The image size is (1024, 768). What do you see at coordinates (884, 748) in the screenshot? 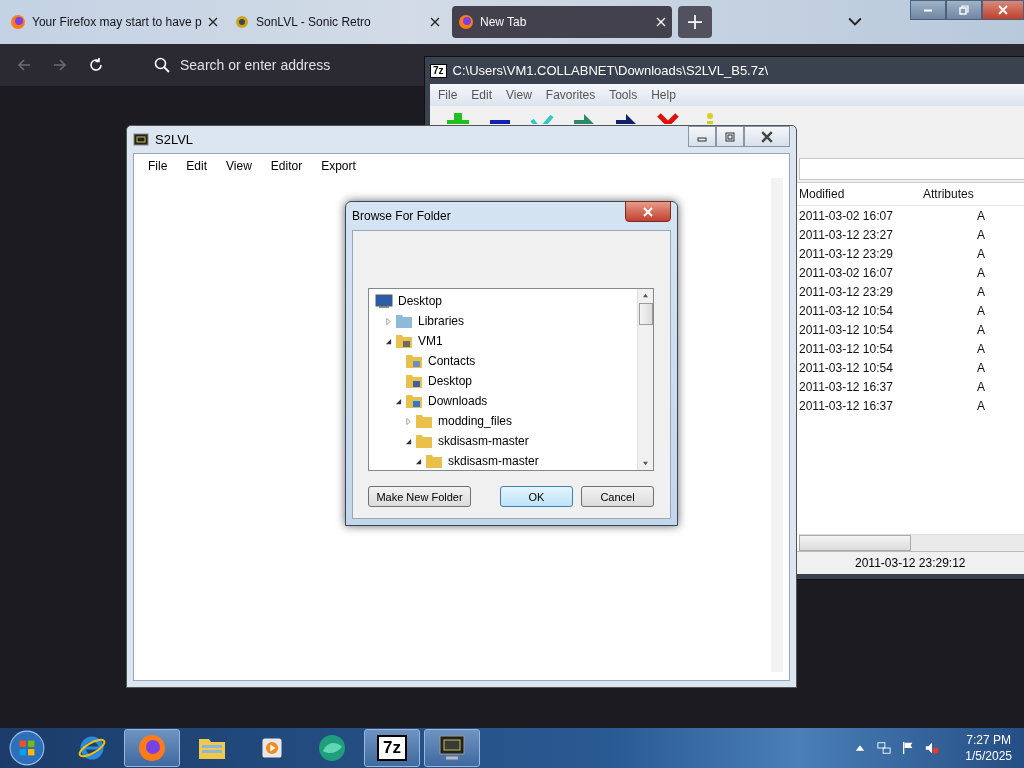
I see `network-icon` at bounding box center [884, 748].